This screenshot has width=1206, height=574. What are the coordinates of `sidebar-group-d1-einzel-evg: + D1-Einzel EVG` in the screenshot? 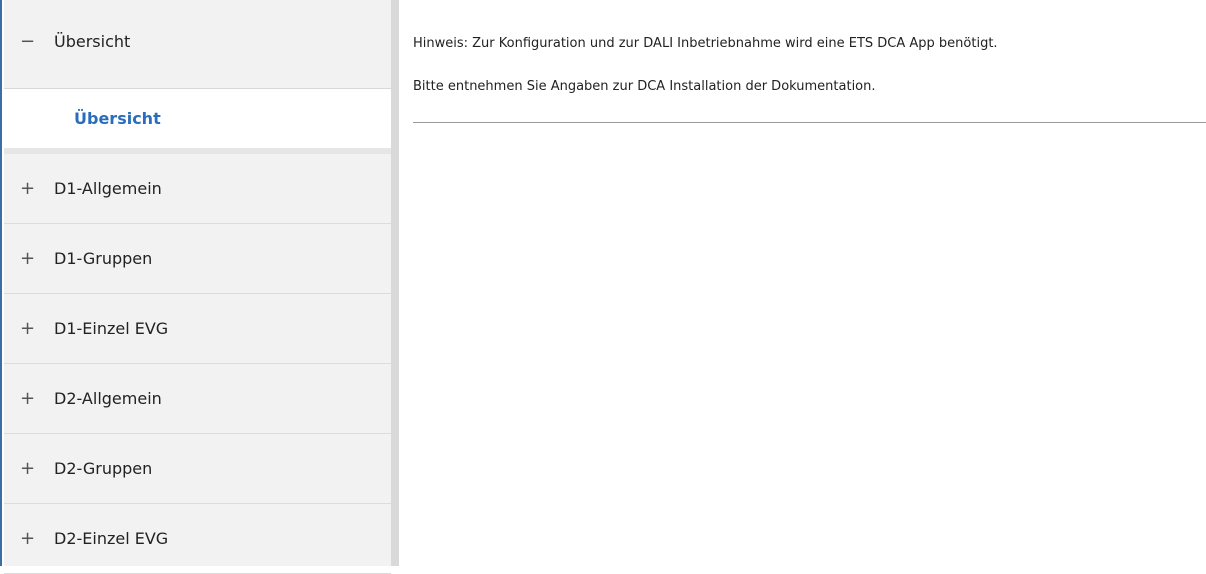 It's located at (197, 329).